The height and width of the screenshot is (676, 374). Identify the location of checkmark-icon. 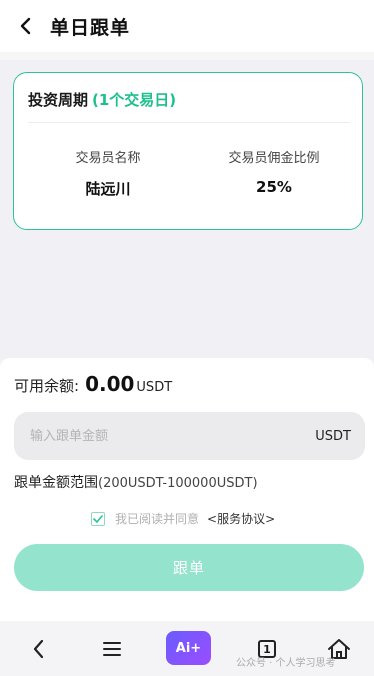
(98, 518).